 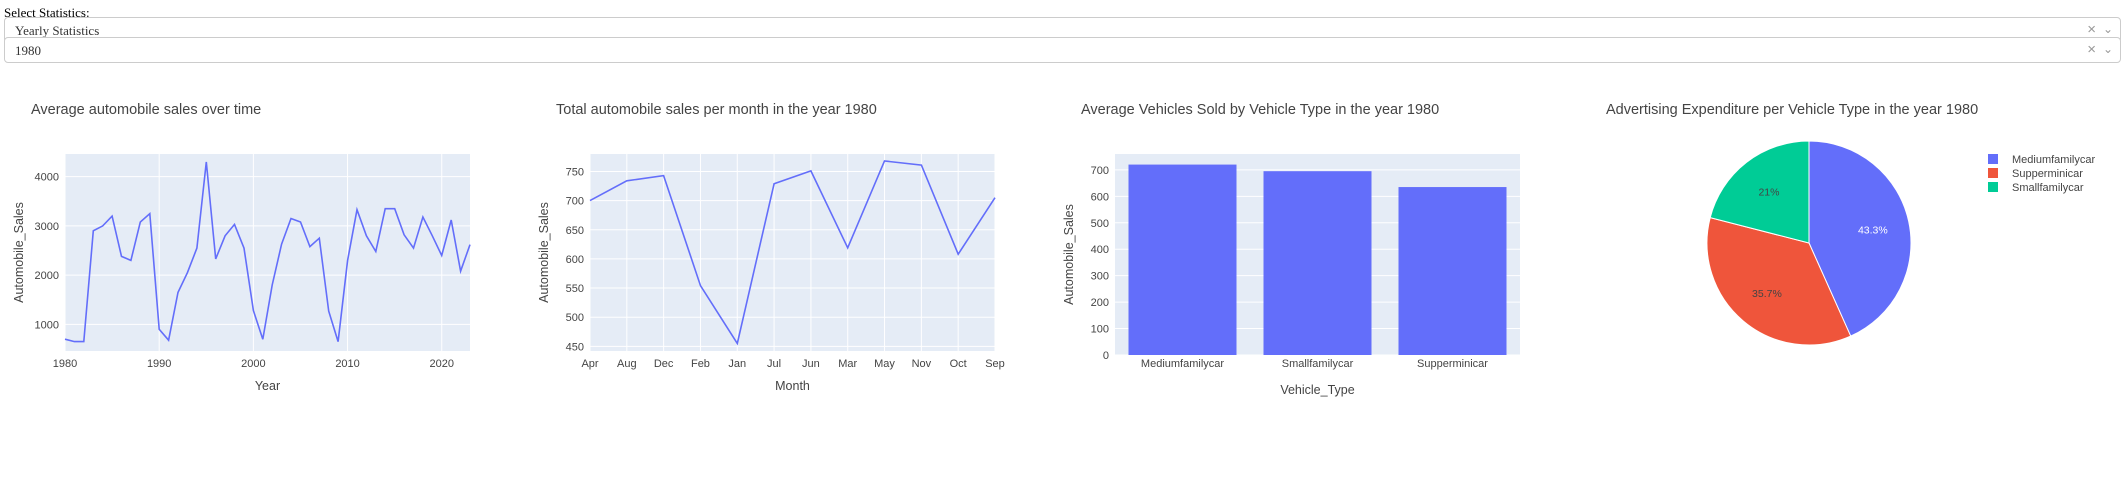 I want to click on y-tick-label: 400, so click(x=1100, y=250).